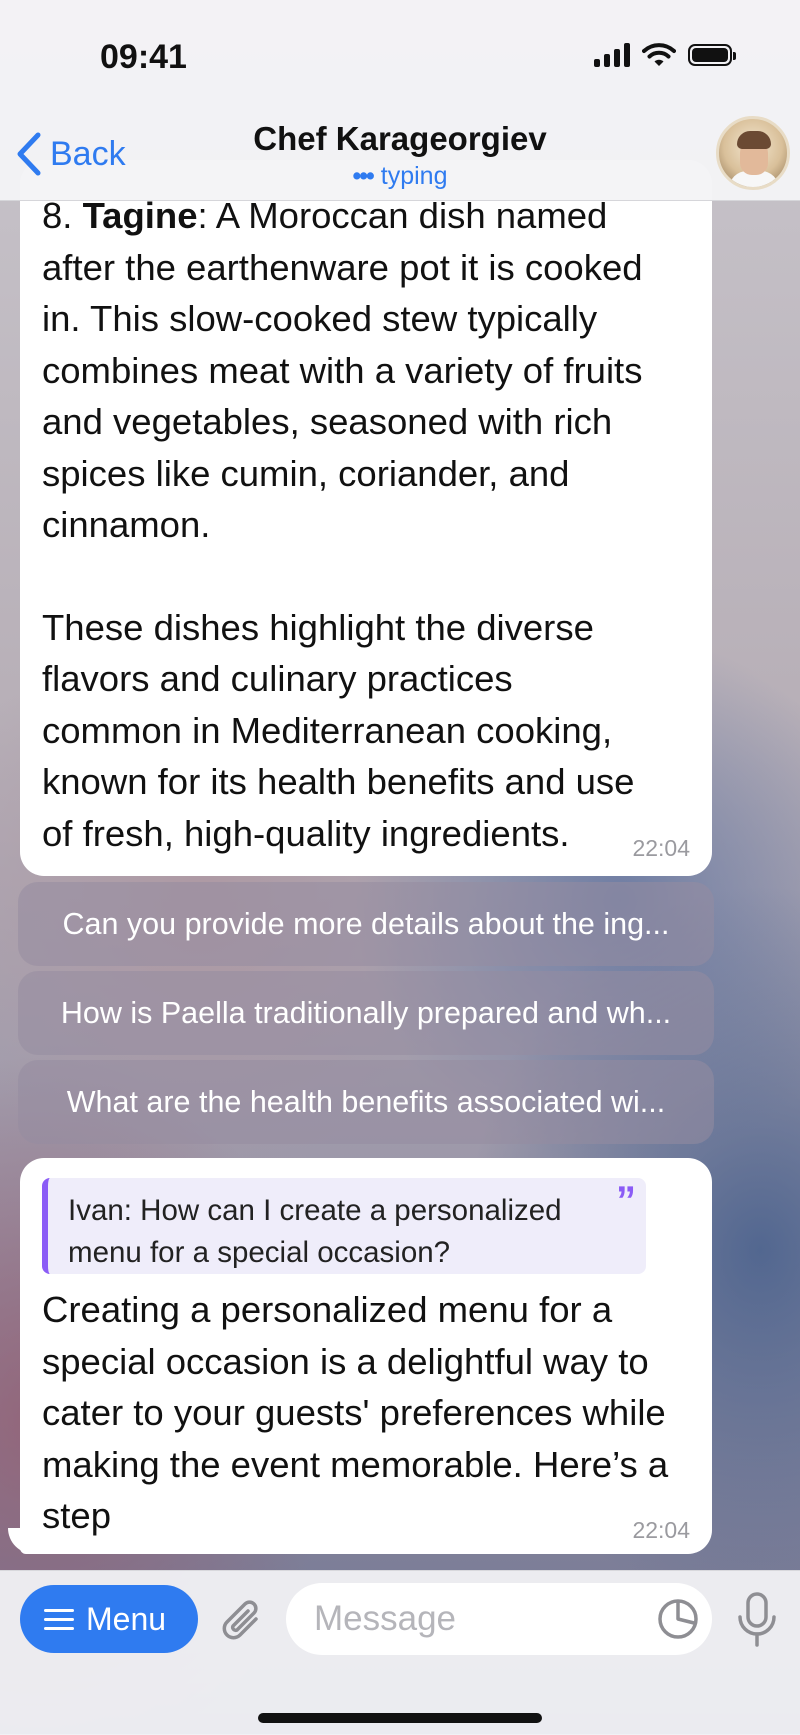  Describe the element at coordinates (29, 154) in the screenshot. I see `chevron-left-icon` at that location.